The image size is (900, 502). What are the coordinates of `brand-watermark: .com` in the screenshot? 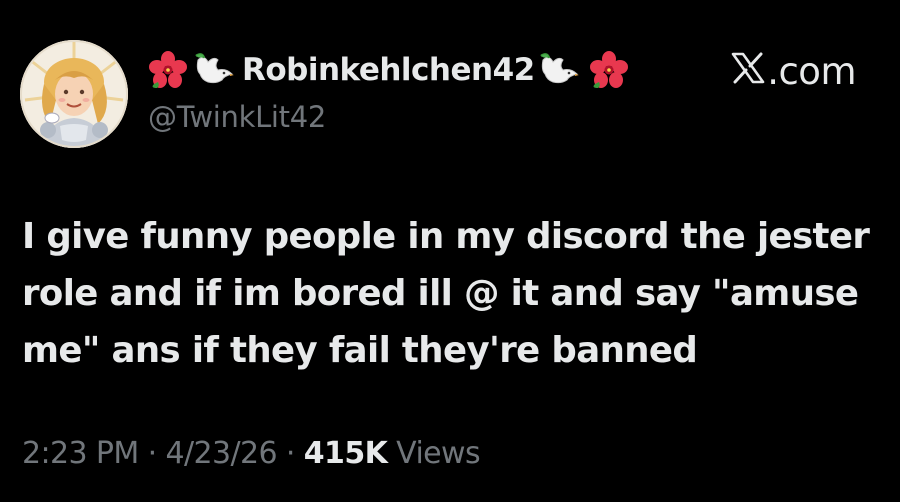 It's located at (793, 71).